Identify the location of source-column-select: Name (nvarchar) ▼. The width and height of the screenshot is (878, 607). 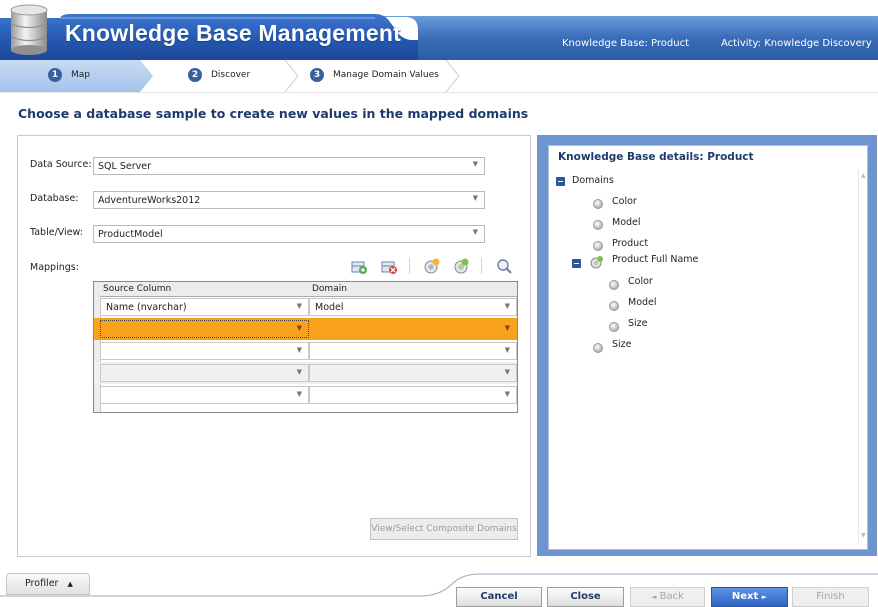
(204, 307).